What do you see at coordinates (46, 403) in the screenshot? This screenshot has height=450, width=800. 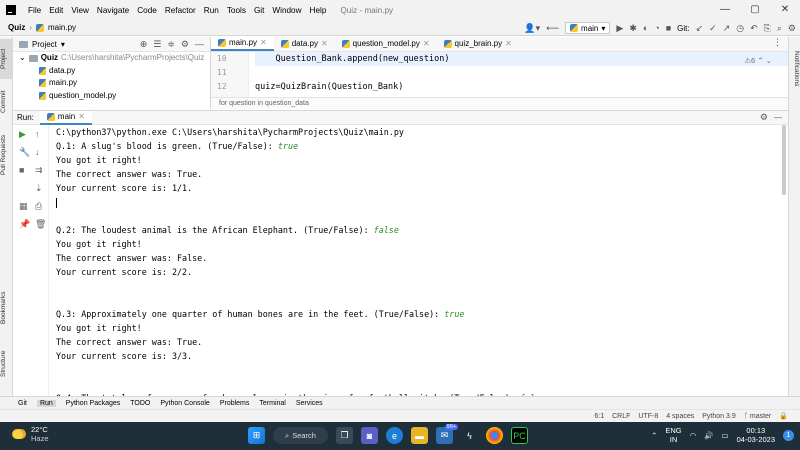 I see `tool-run: Run` at bounding box center [46, 403].